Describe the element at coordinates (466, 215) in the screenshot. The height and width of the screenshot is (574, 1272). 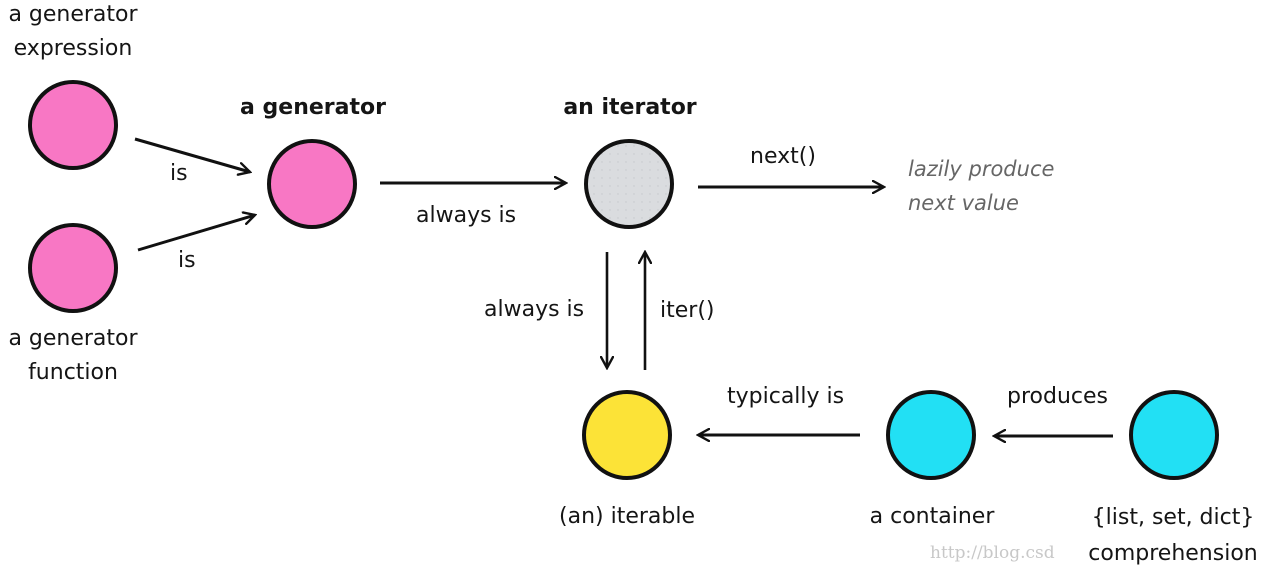
I see `edge-label-always-is-top: always is` at that location.